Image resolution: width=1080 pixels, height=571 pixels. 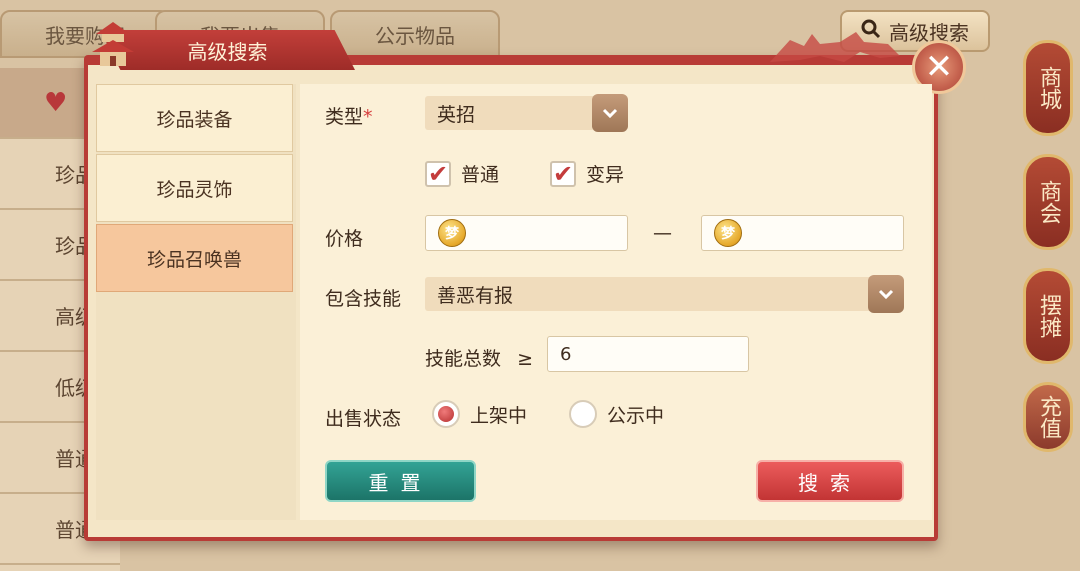 I want to click on category-rare-equipment: 珍品装备, so click(x=194, y=118).